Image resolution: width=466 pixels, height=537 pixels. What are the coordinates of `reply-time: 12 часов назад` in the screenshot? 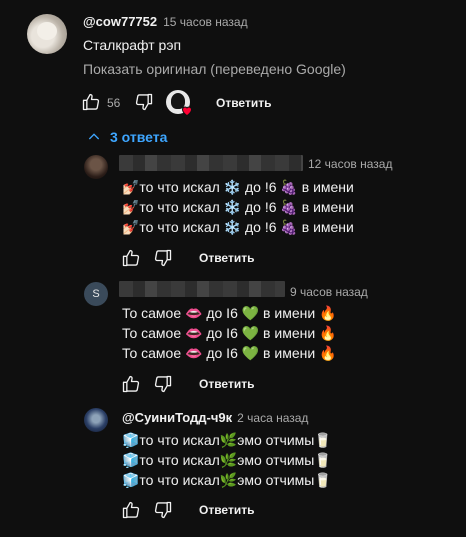 It's located at (350, 164).